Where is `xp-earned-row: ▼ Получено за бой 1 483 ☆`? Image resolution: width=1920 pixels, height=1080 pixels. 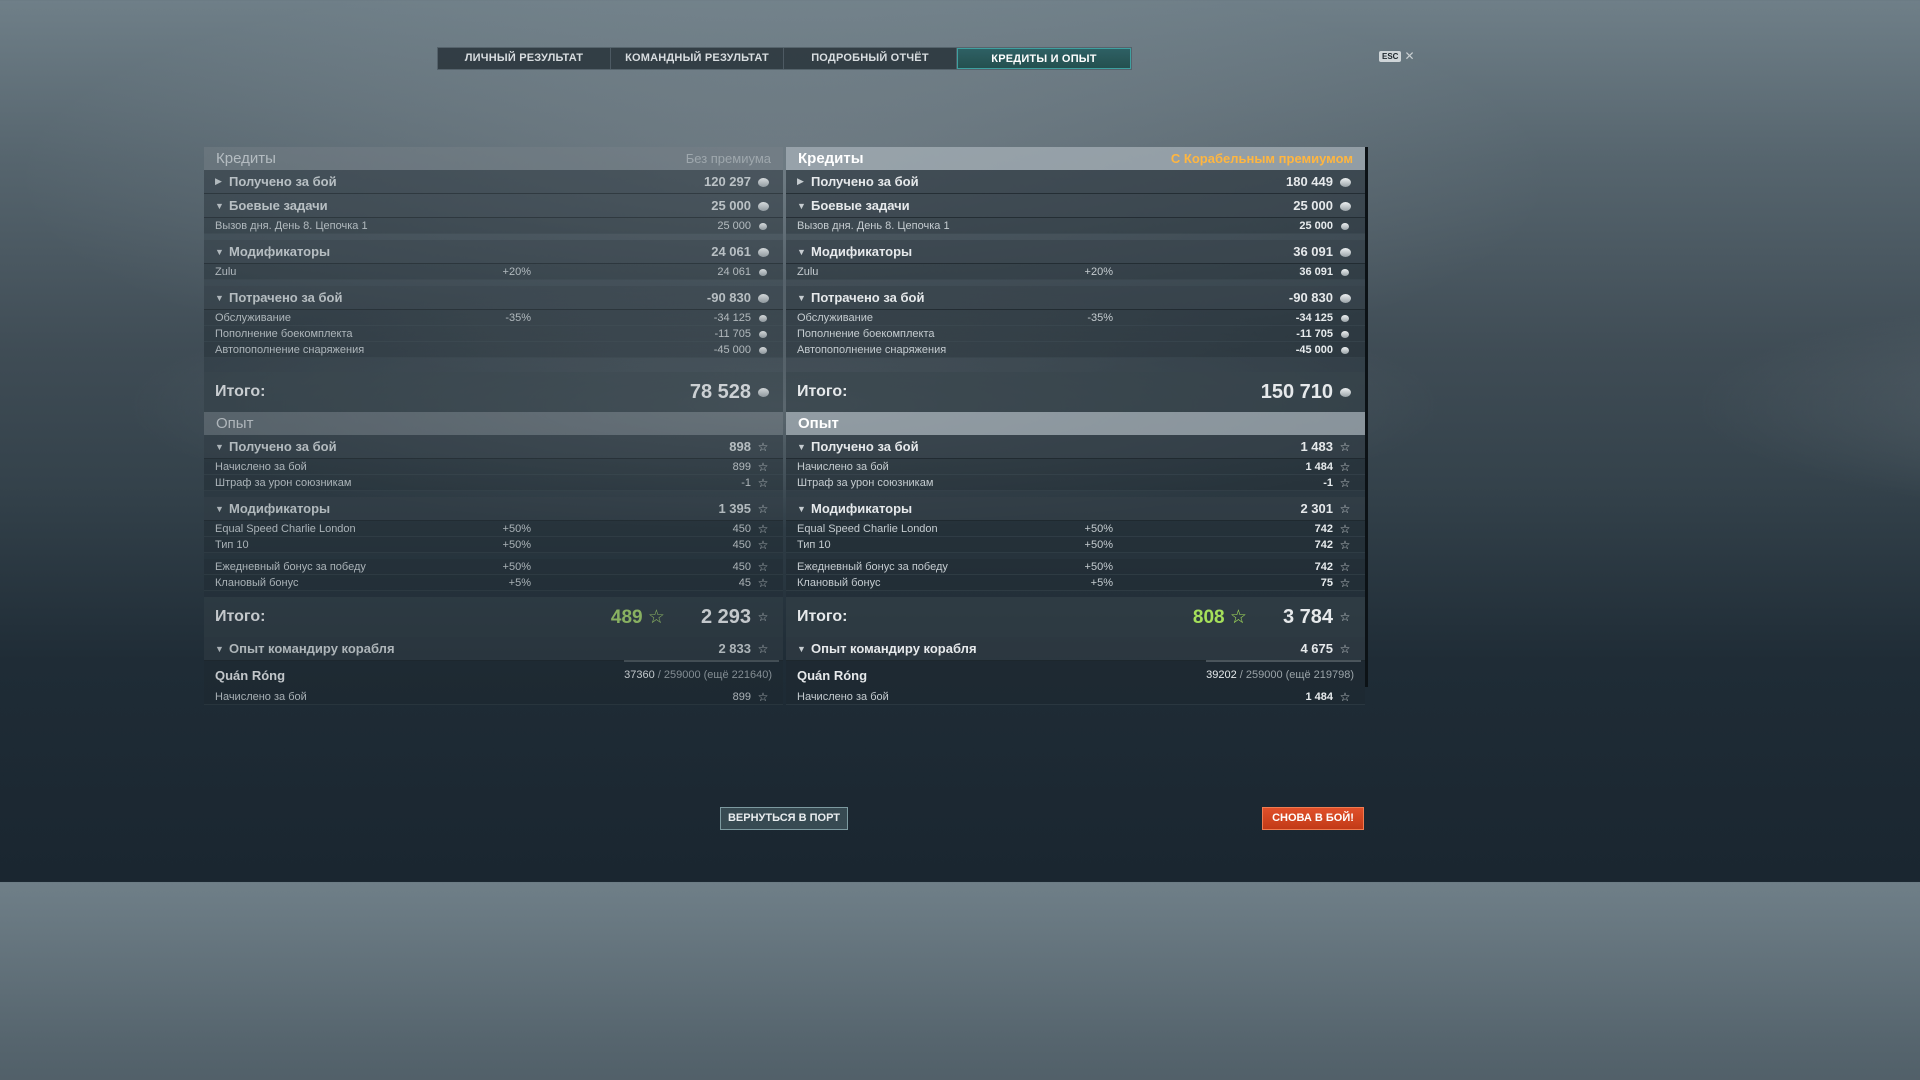 xp-earned-row: ▼ Получено за бой 1 483 ☆ is located at coordinates (1075, 447).